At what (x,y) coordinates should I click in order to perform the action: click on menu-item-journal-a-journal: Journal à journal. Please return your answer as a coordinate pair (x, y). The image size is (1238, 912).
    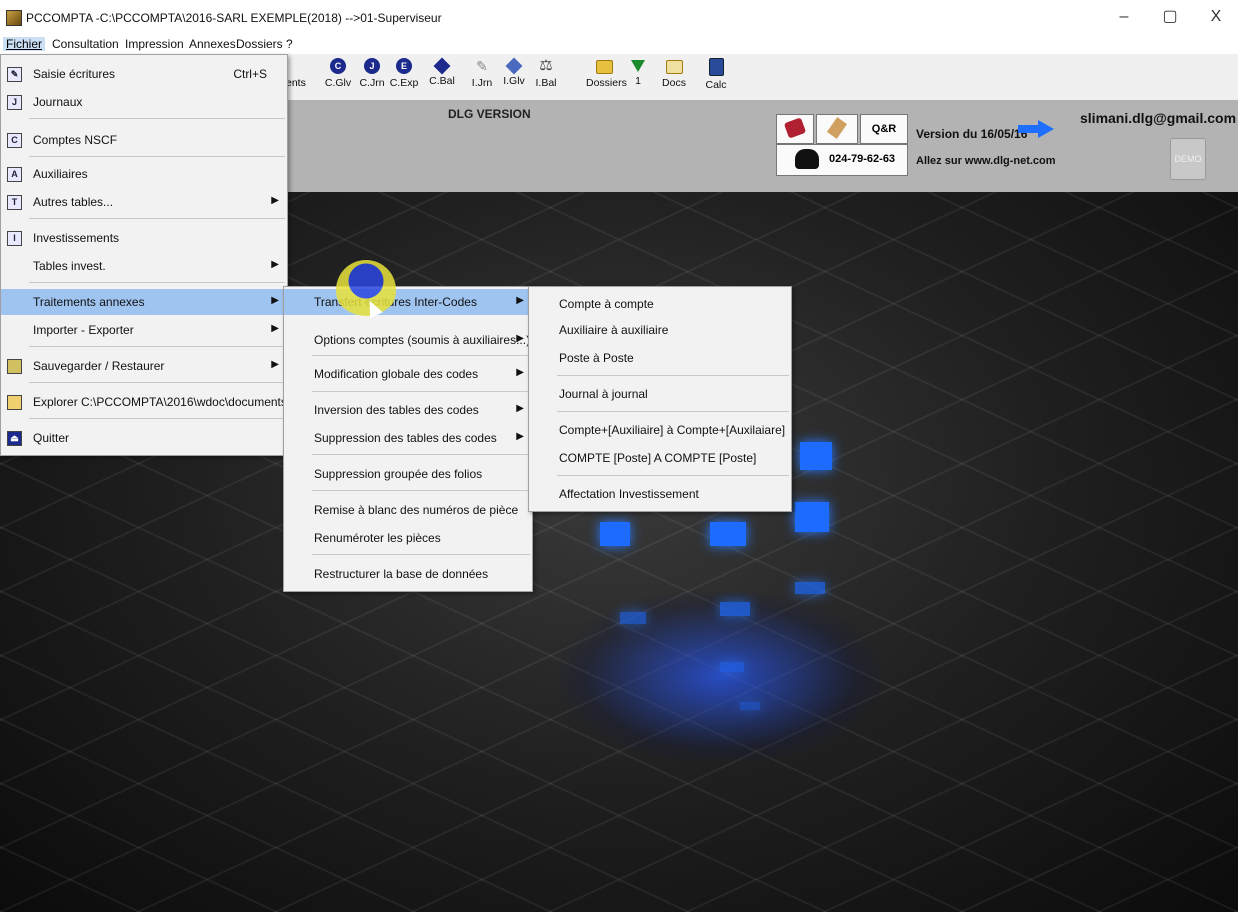
    Looking at the image, I should click on (660, 394).